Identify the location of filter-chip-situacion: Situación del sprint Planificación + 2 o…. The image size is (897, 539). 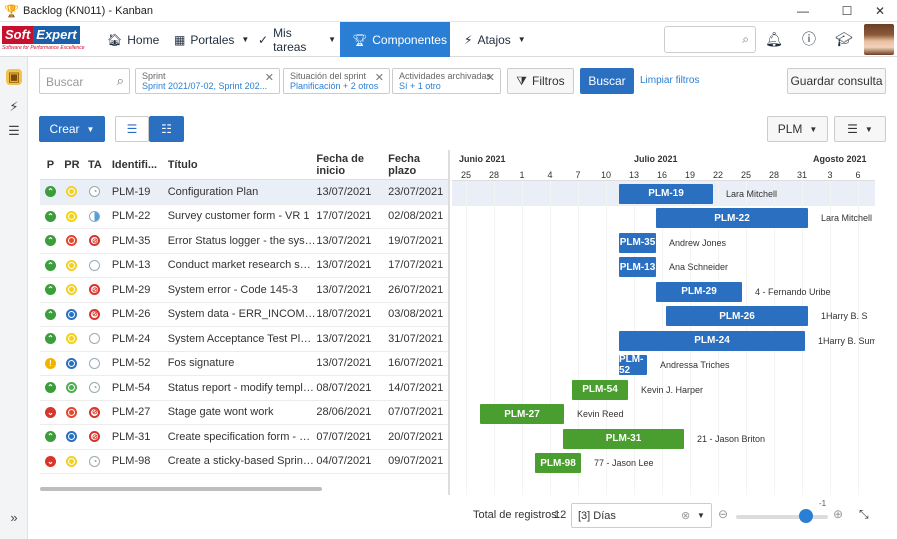
(336, 81).